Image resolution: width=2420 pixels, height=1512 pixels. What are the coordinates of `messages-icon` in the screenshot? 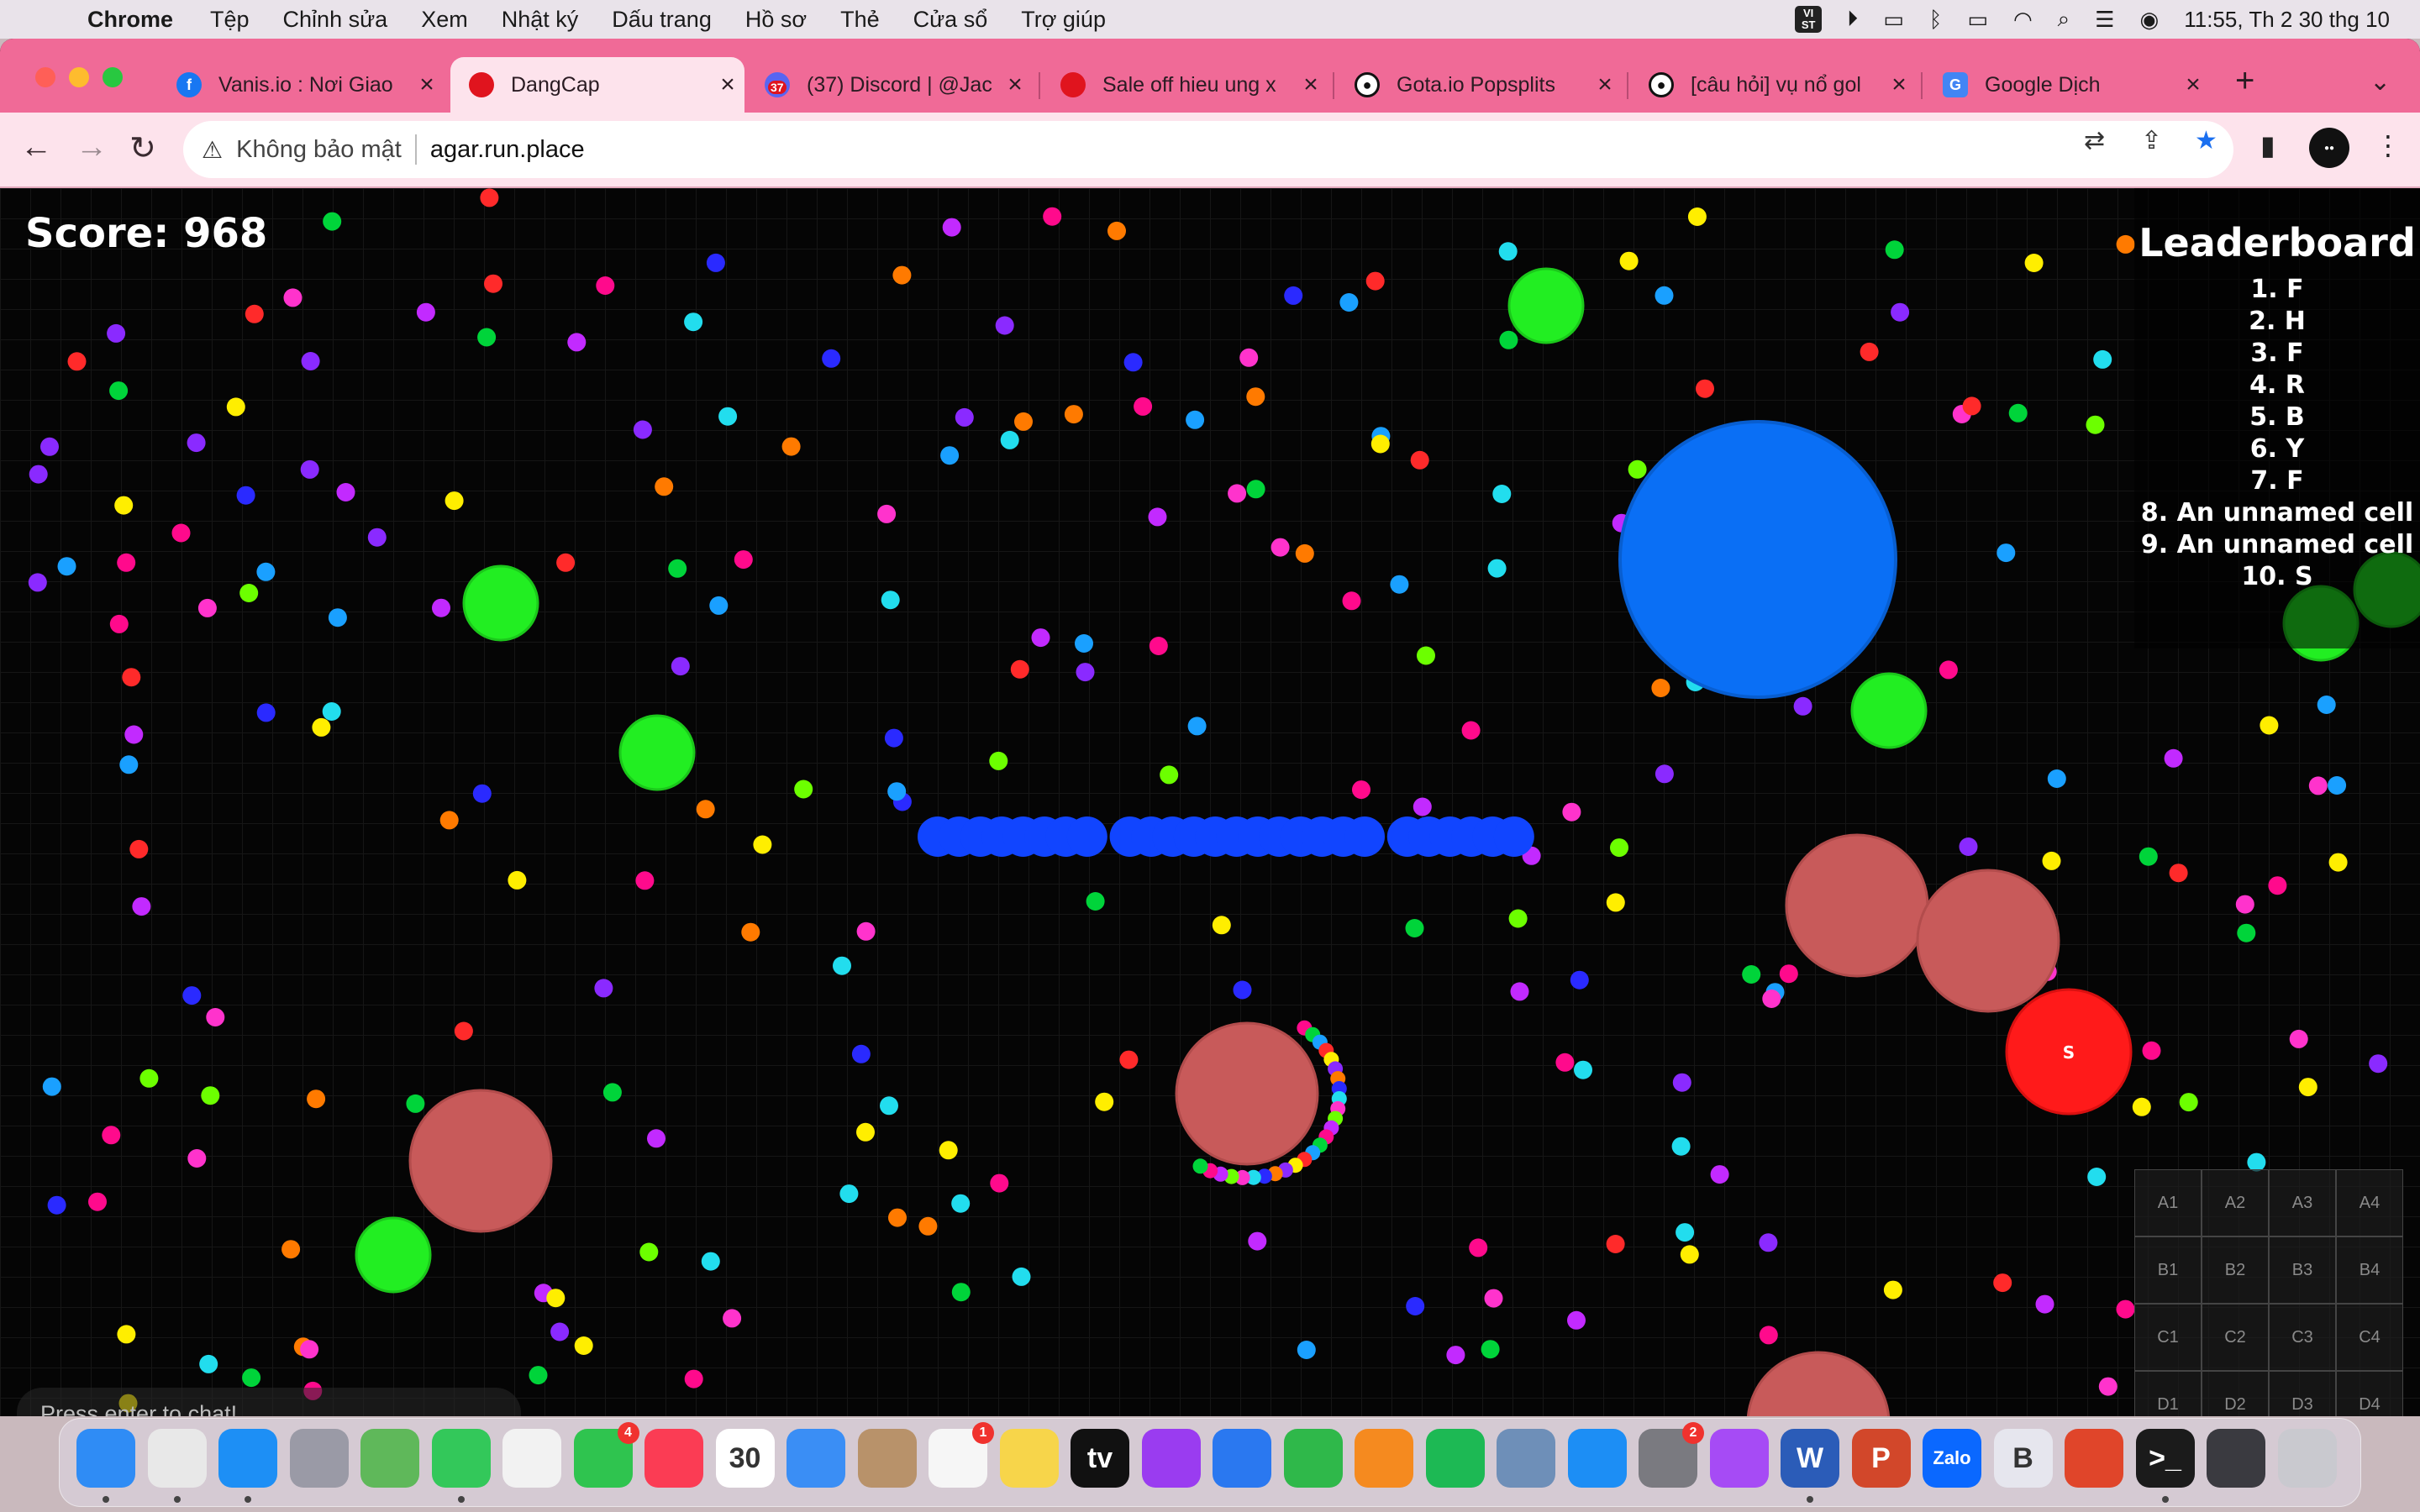 It's located at (461, 1458).